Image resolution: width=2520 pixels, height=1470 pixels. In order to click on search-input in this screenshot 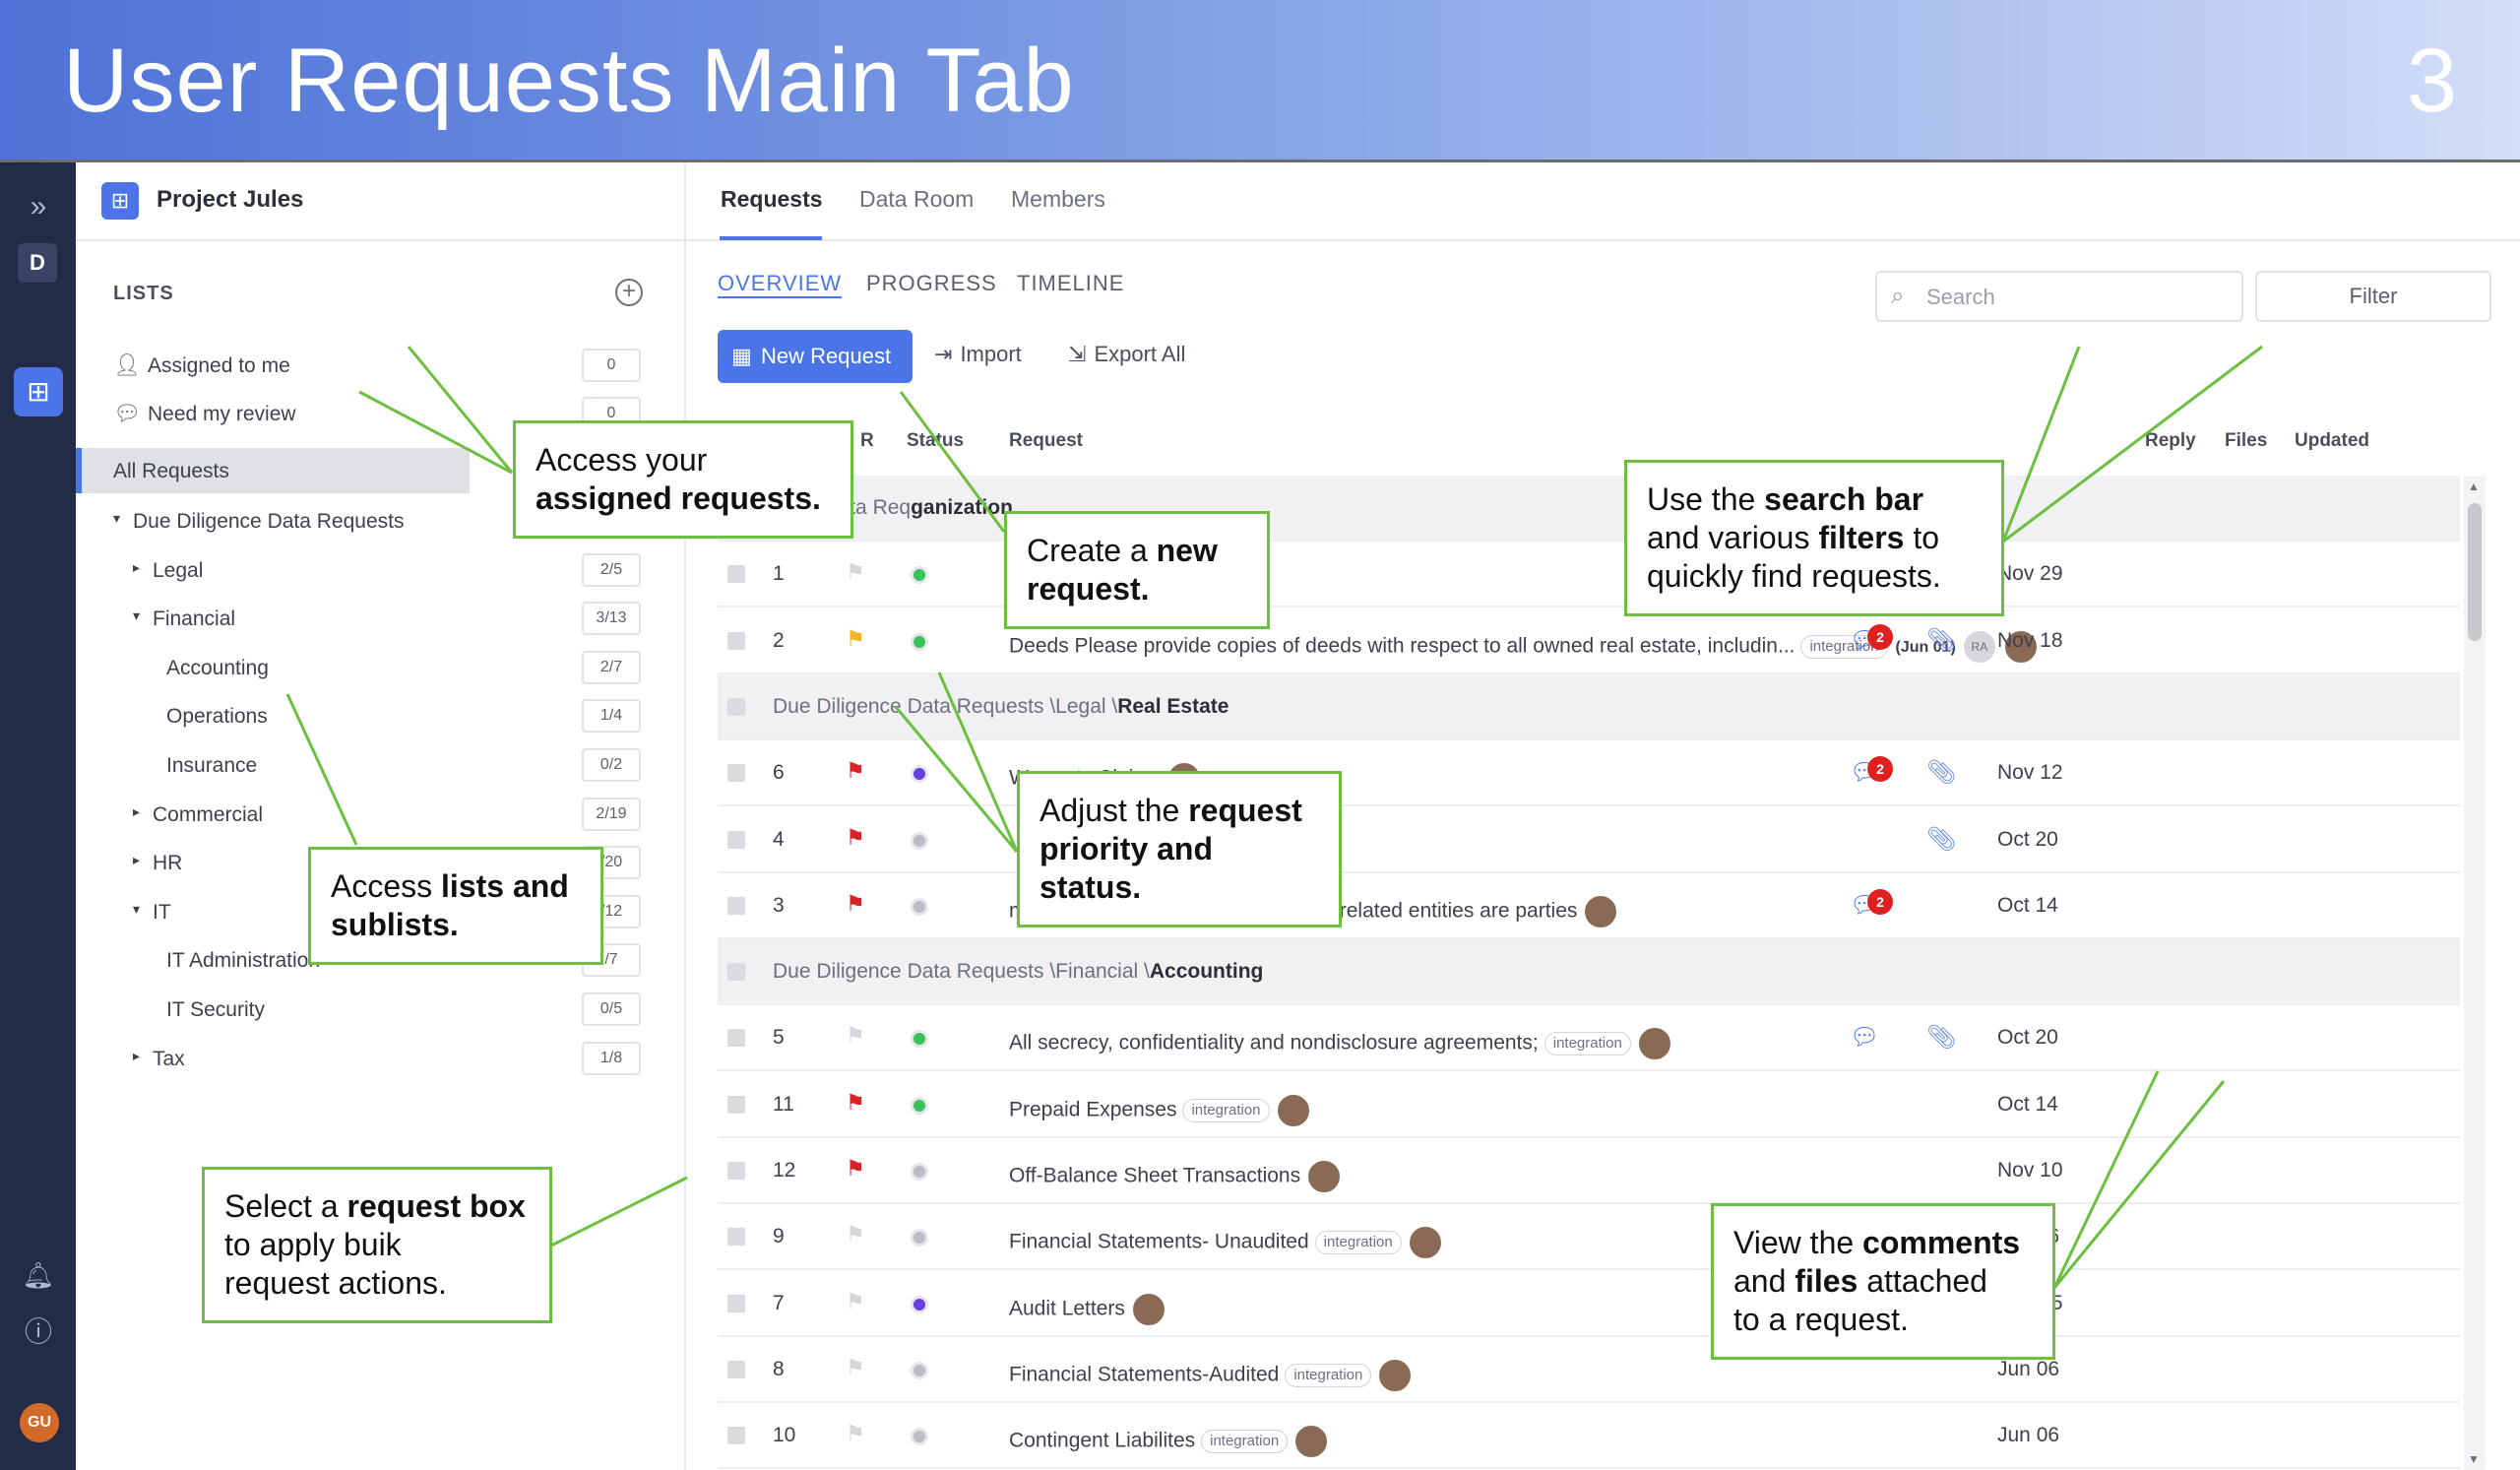, I will do `click(2074, 297)`.